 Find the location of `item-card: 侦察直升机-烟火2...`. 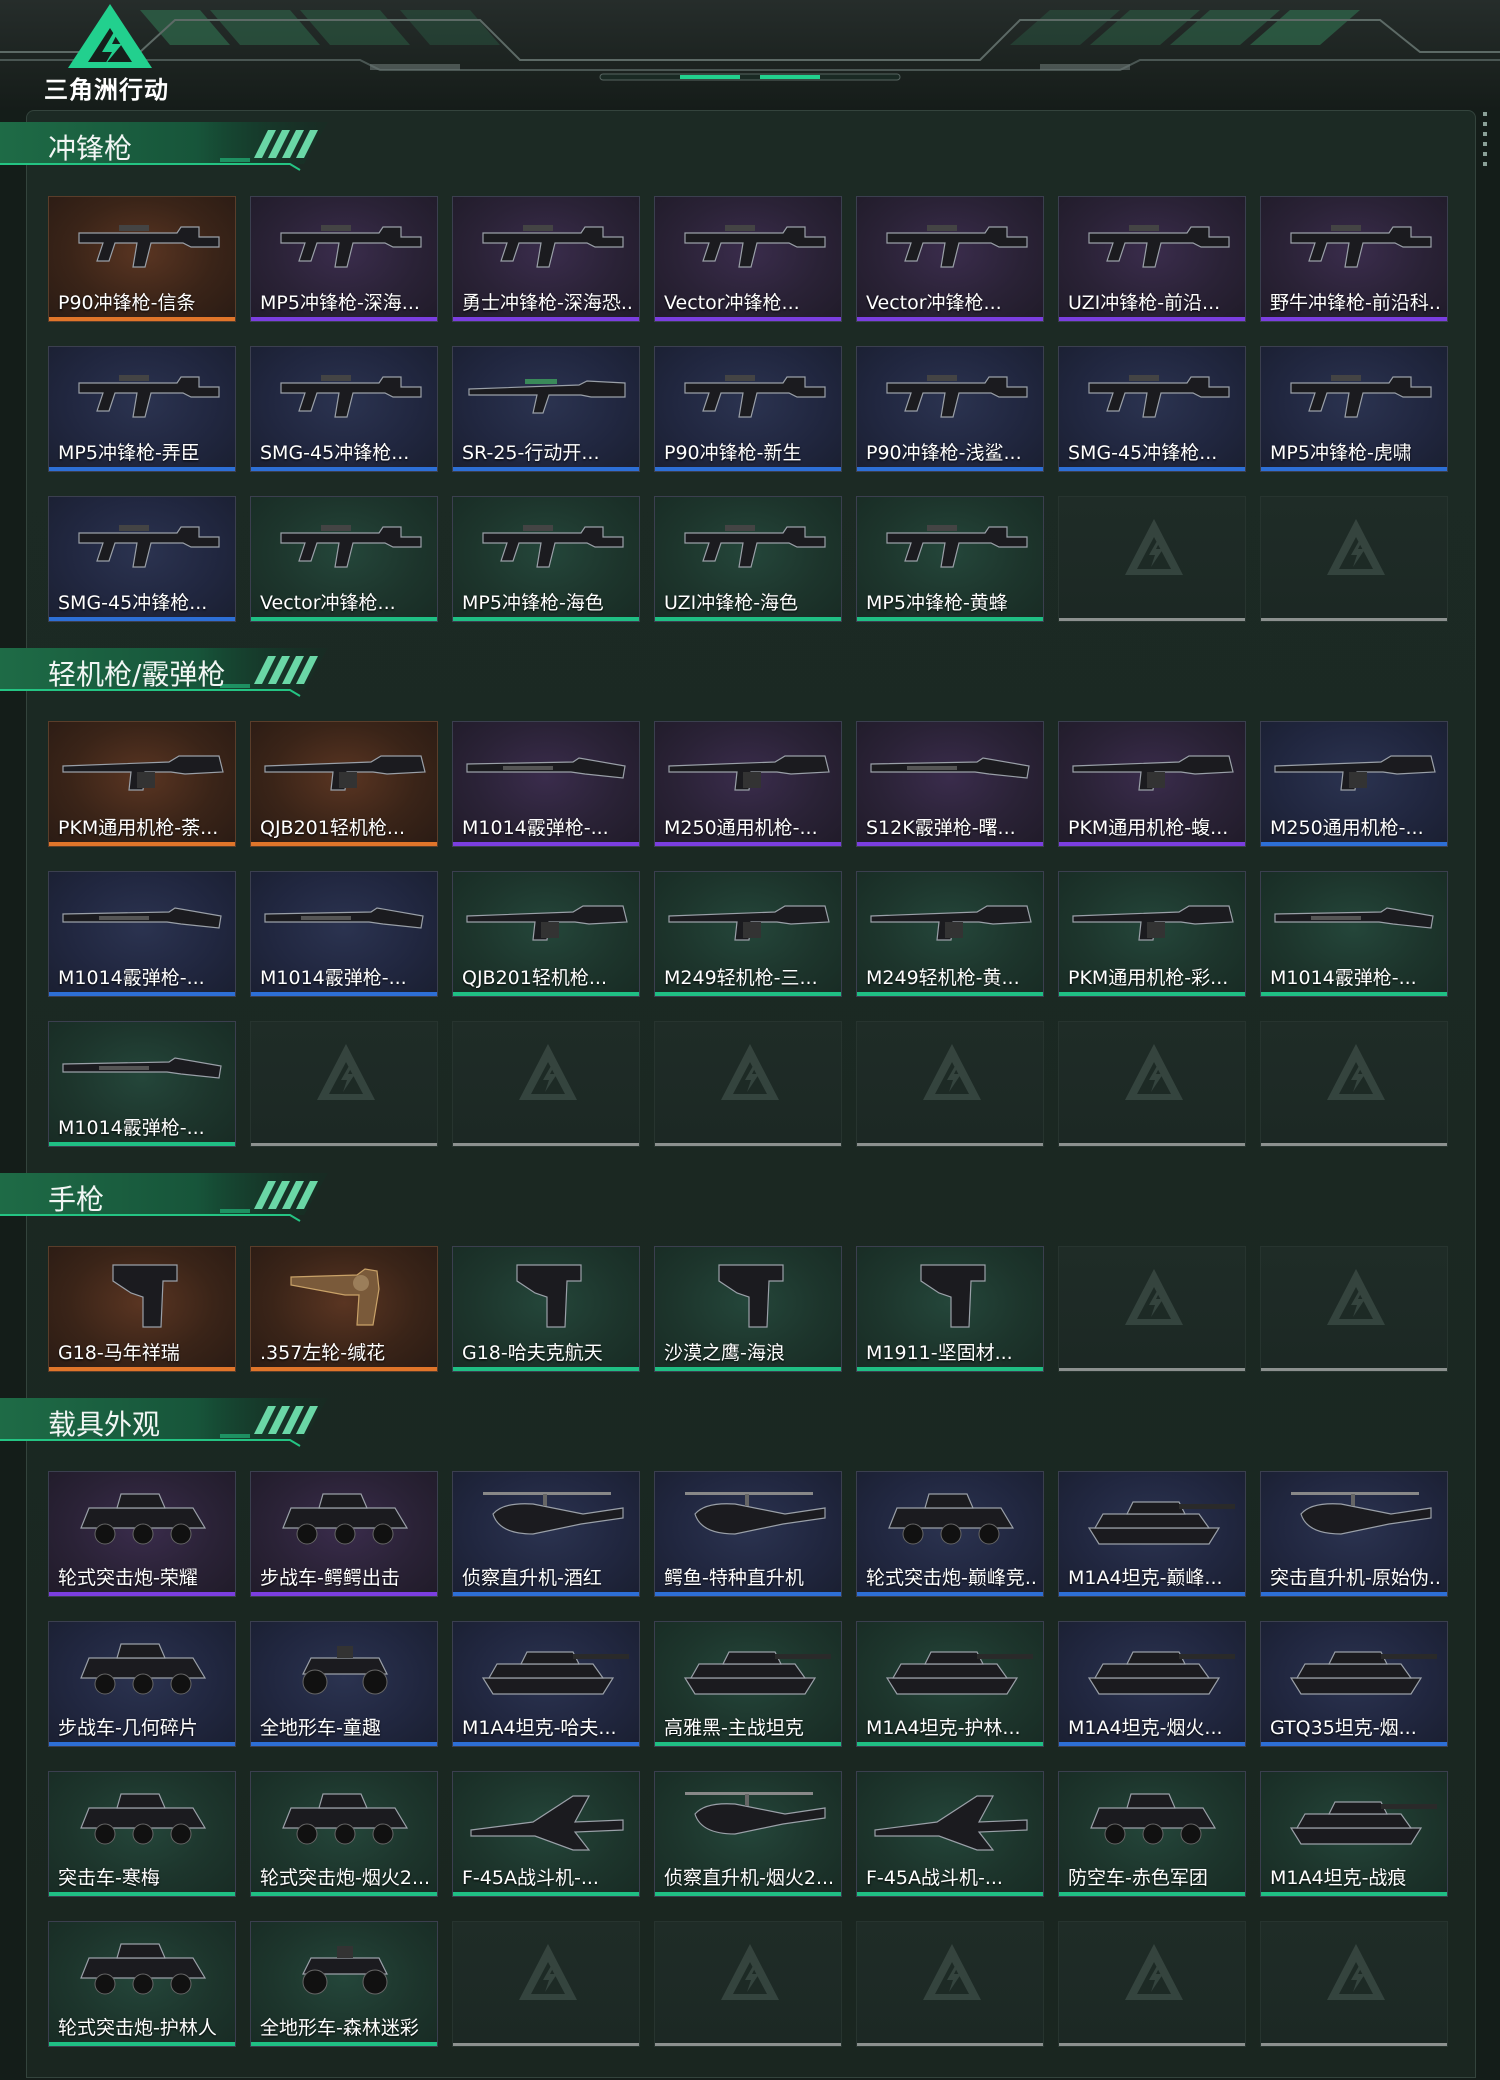

item-card: 侦察直升机-烟火2... is located at coordinates (748, 1834).